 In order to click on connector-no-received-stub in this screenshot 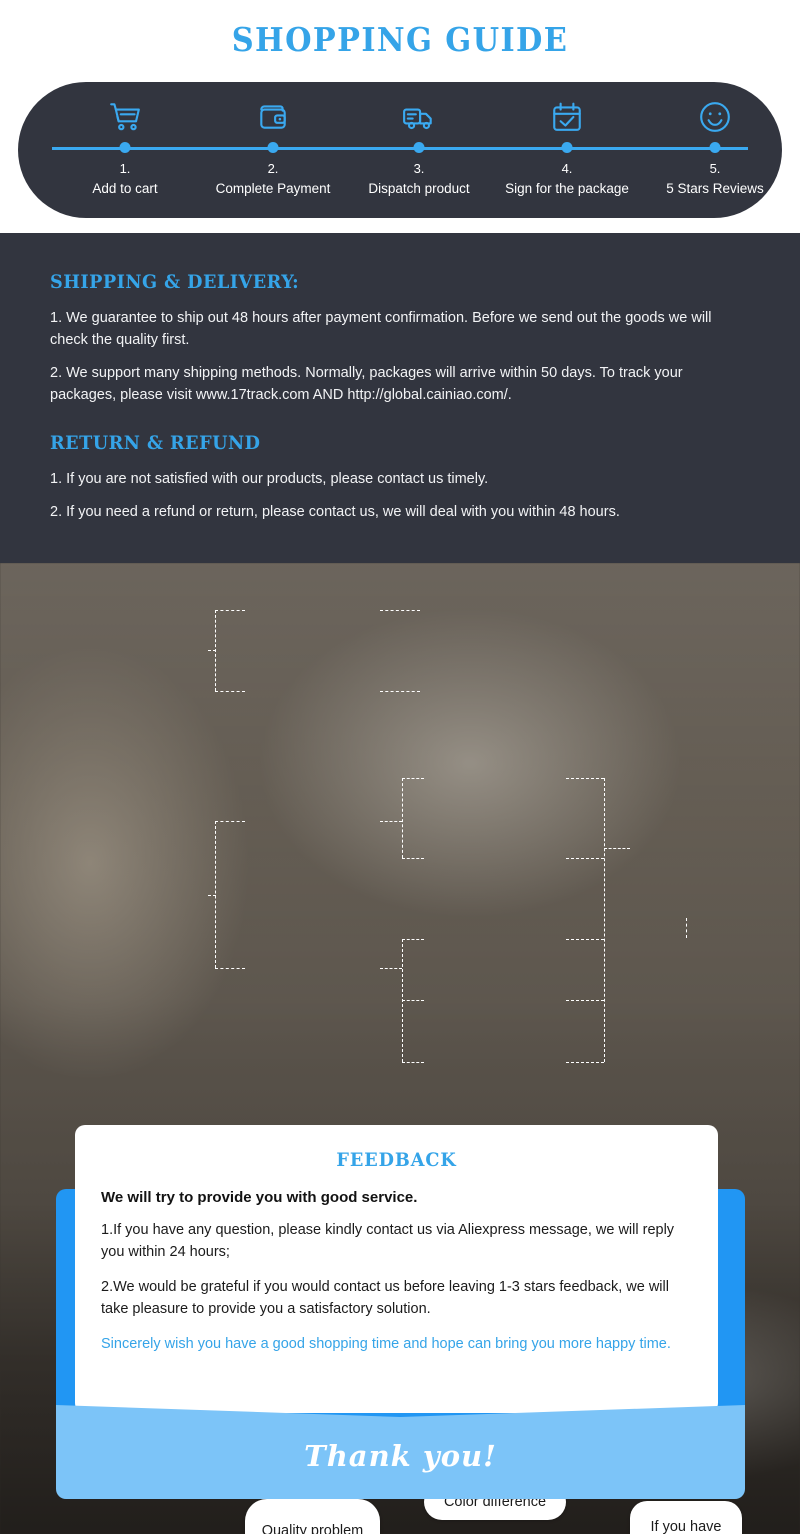, I will do `click(212, 650)`.